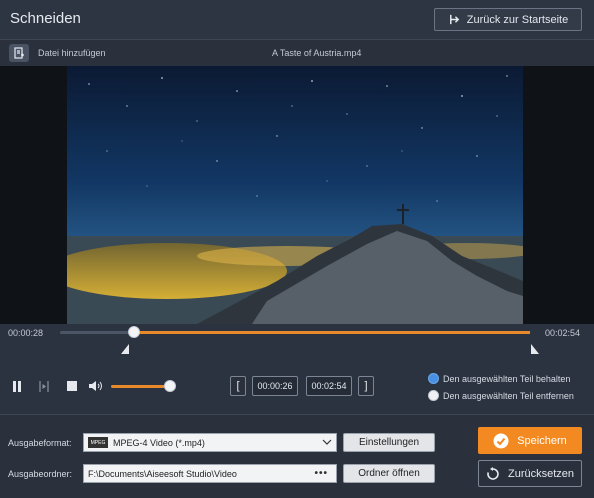 The width and height of the screenshot is (594, 498). What do you see at coordinates (493, 473) in the screenshot?
I see `reset-icon` at bounding box center [493, 473].